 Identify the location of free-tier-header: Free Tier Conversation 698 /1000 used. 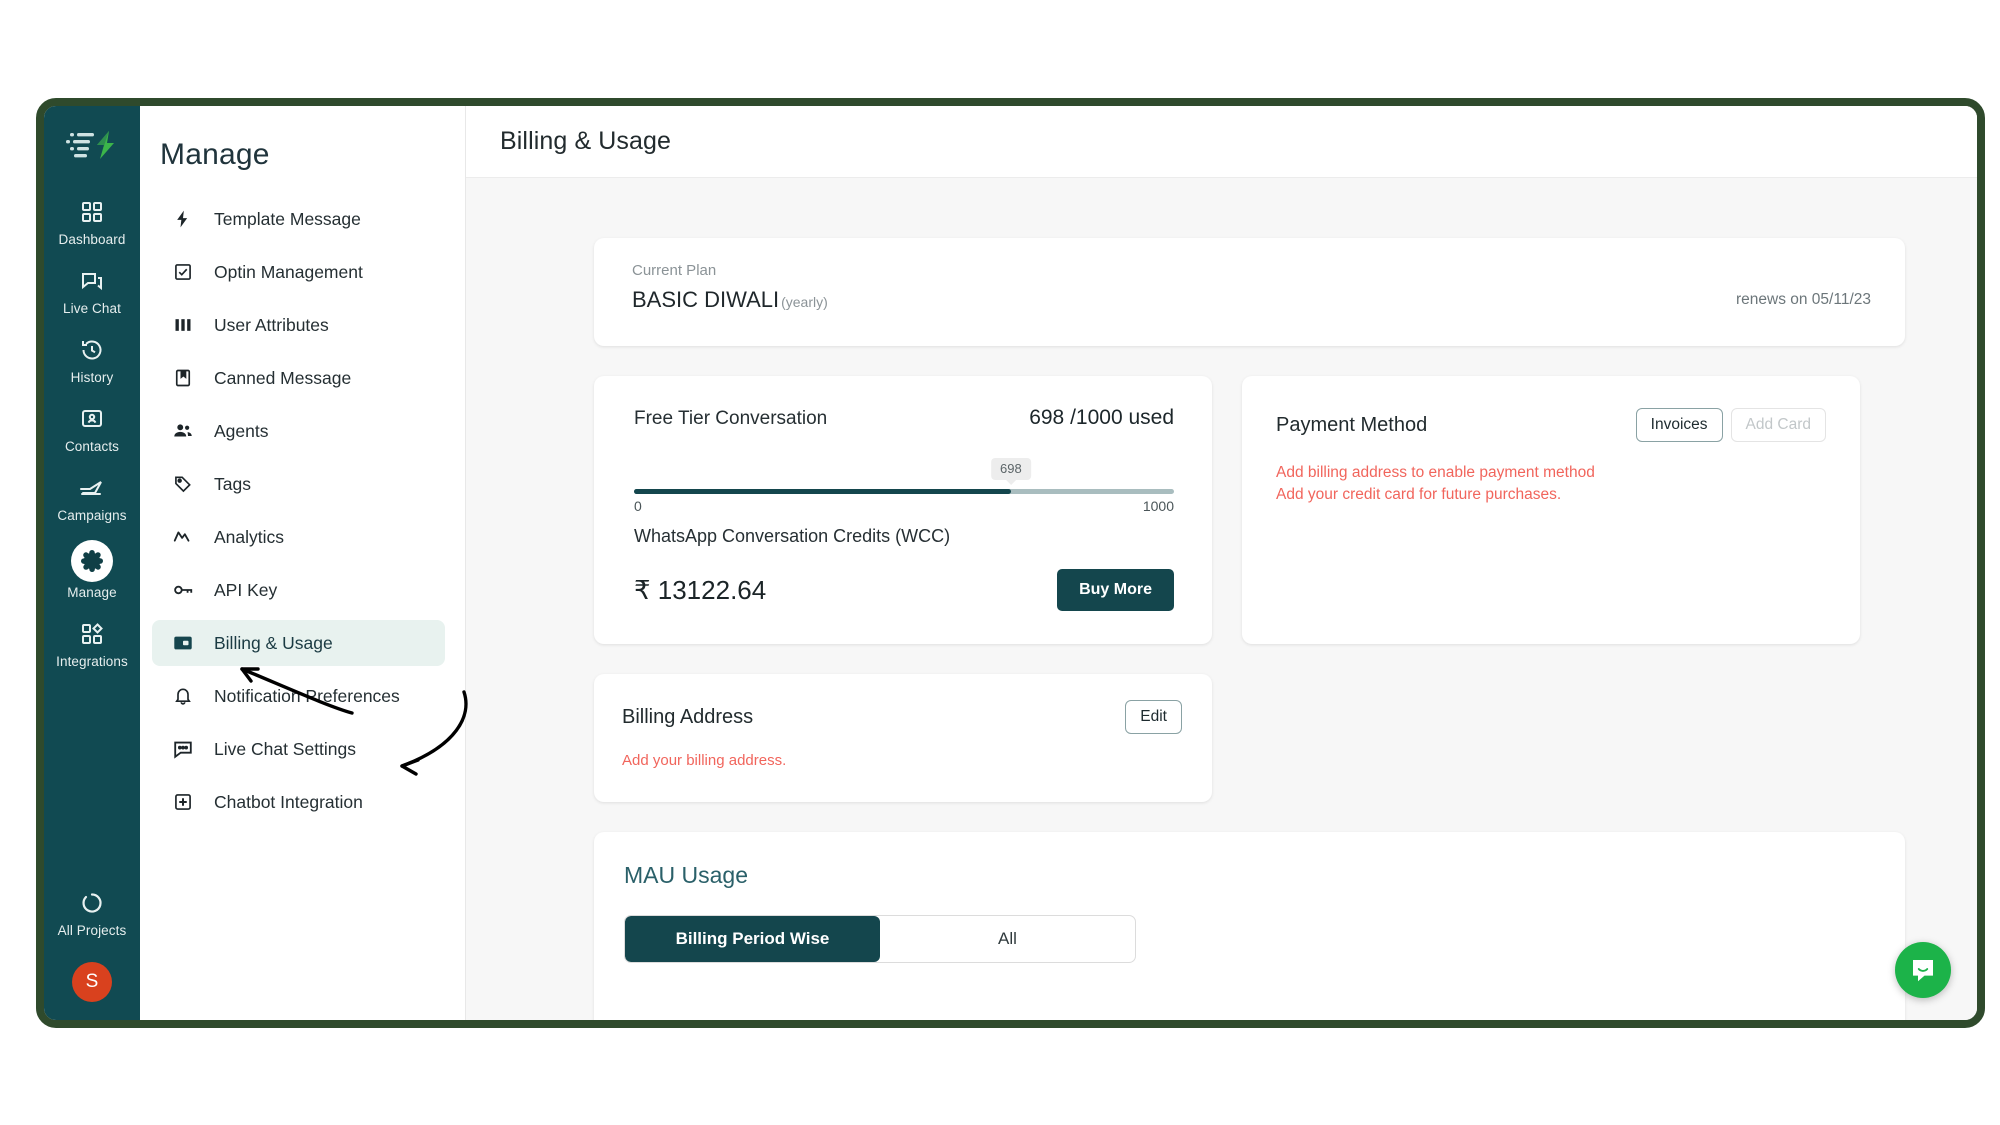
(904, 418).